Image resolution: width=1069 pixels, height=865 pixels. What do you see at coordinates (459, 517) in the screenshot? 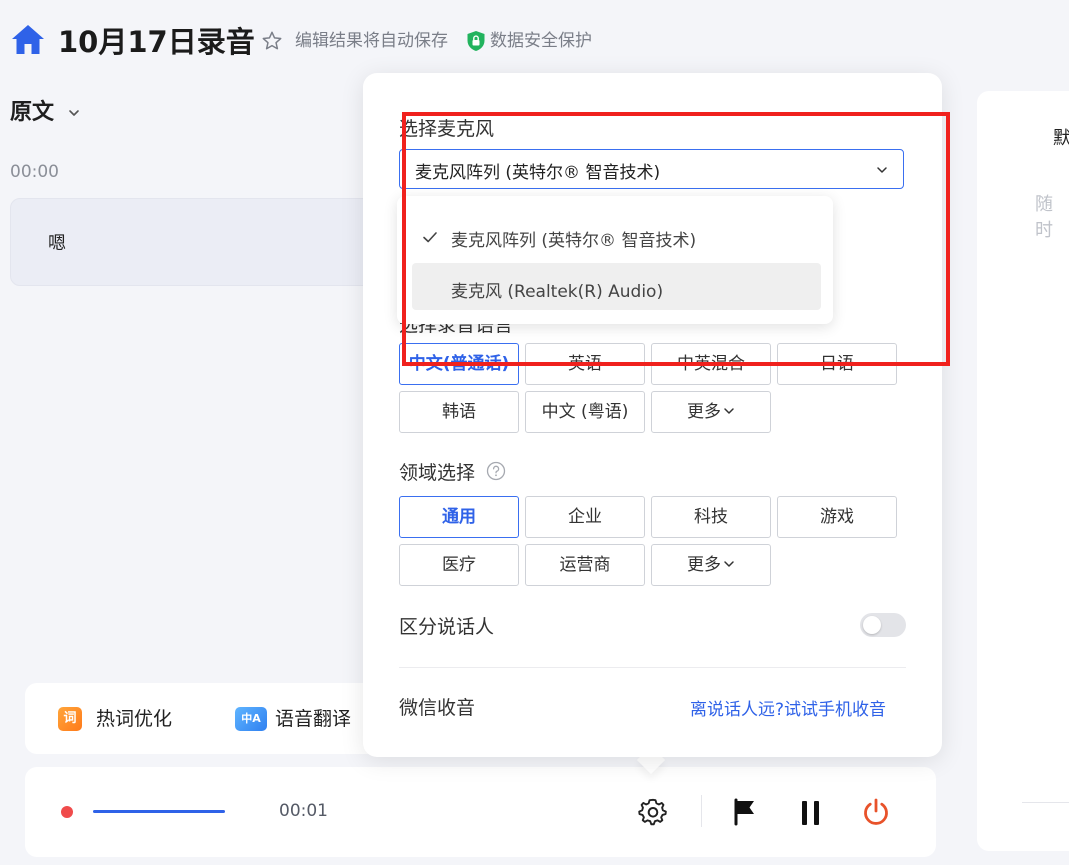
I see `domain-chip-general: 通用` at bounding box center [459, 517].